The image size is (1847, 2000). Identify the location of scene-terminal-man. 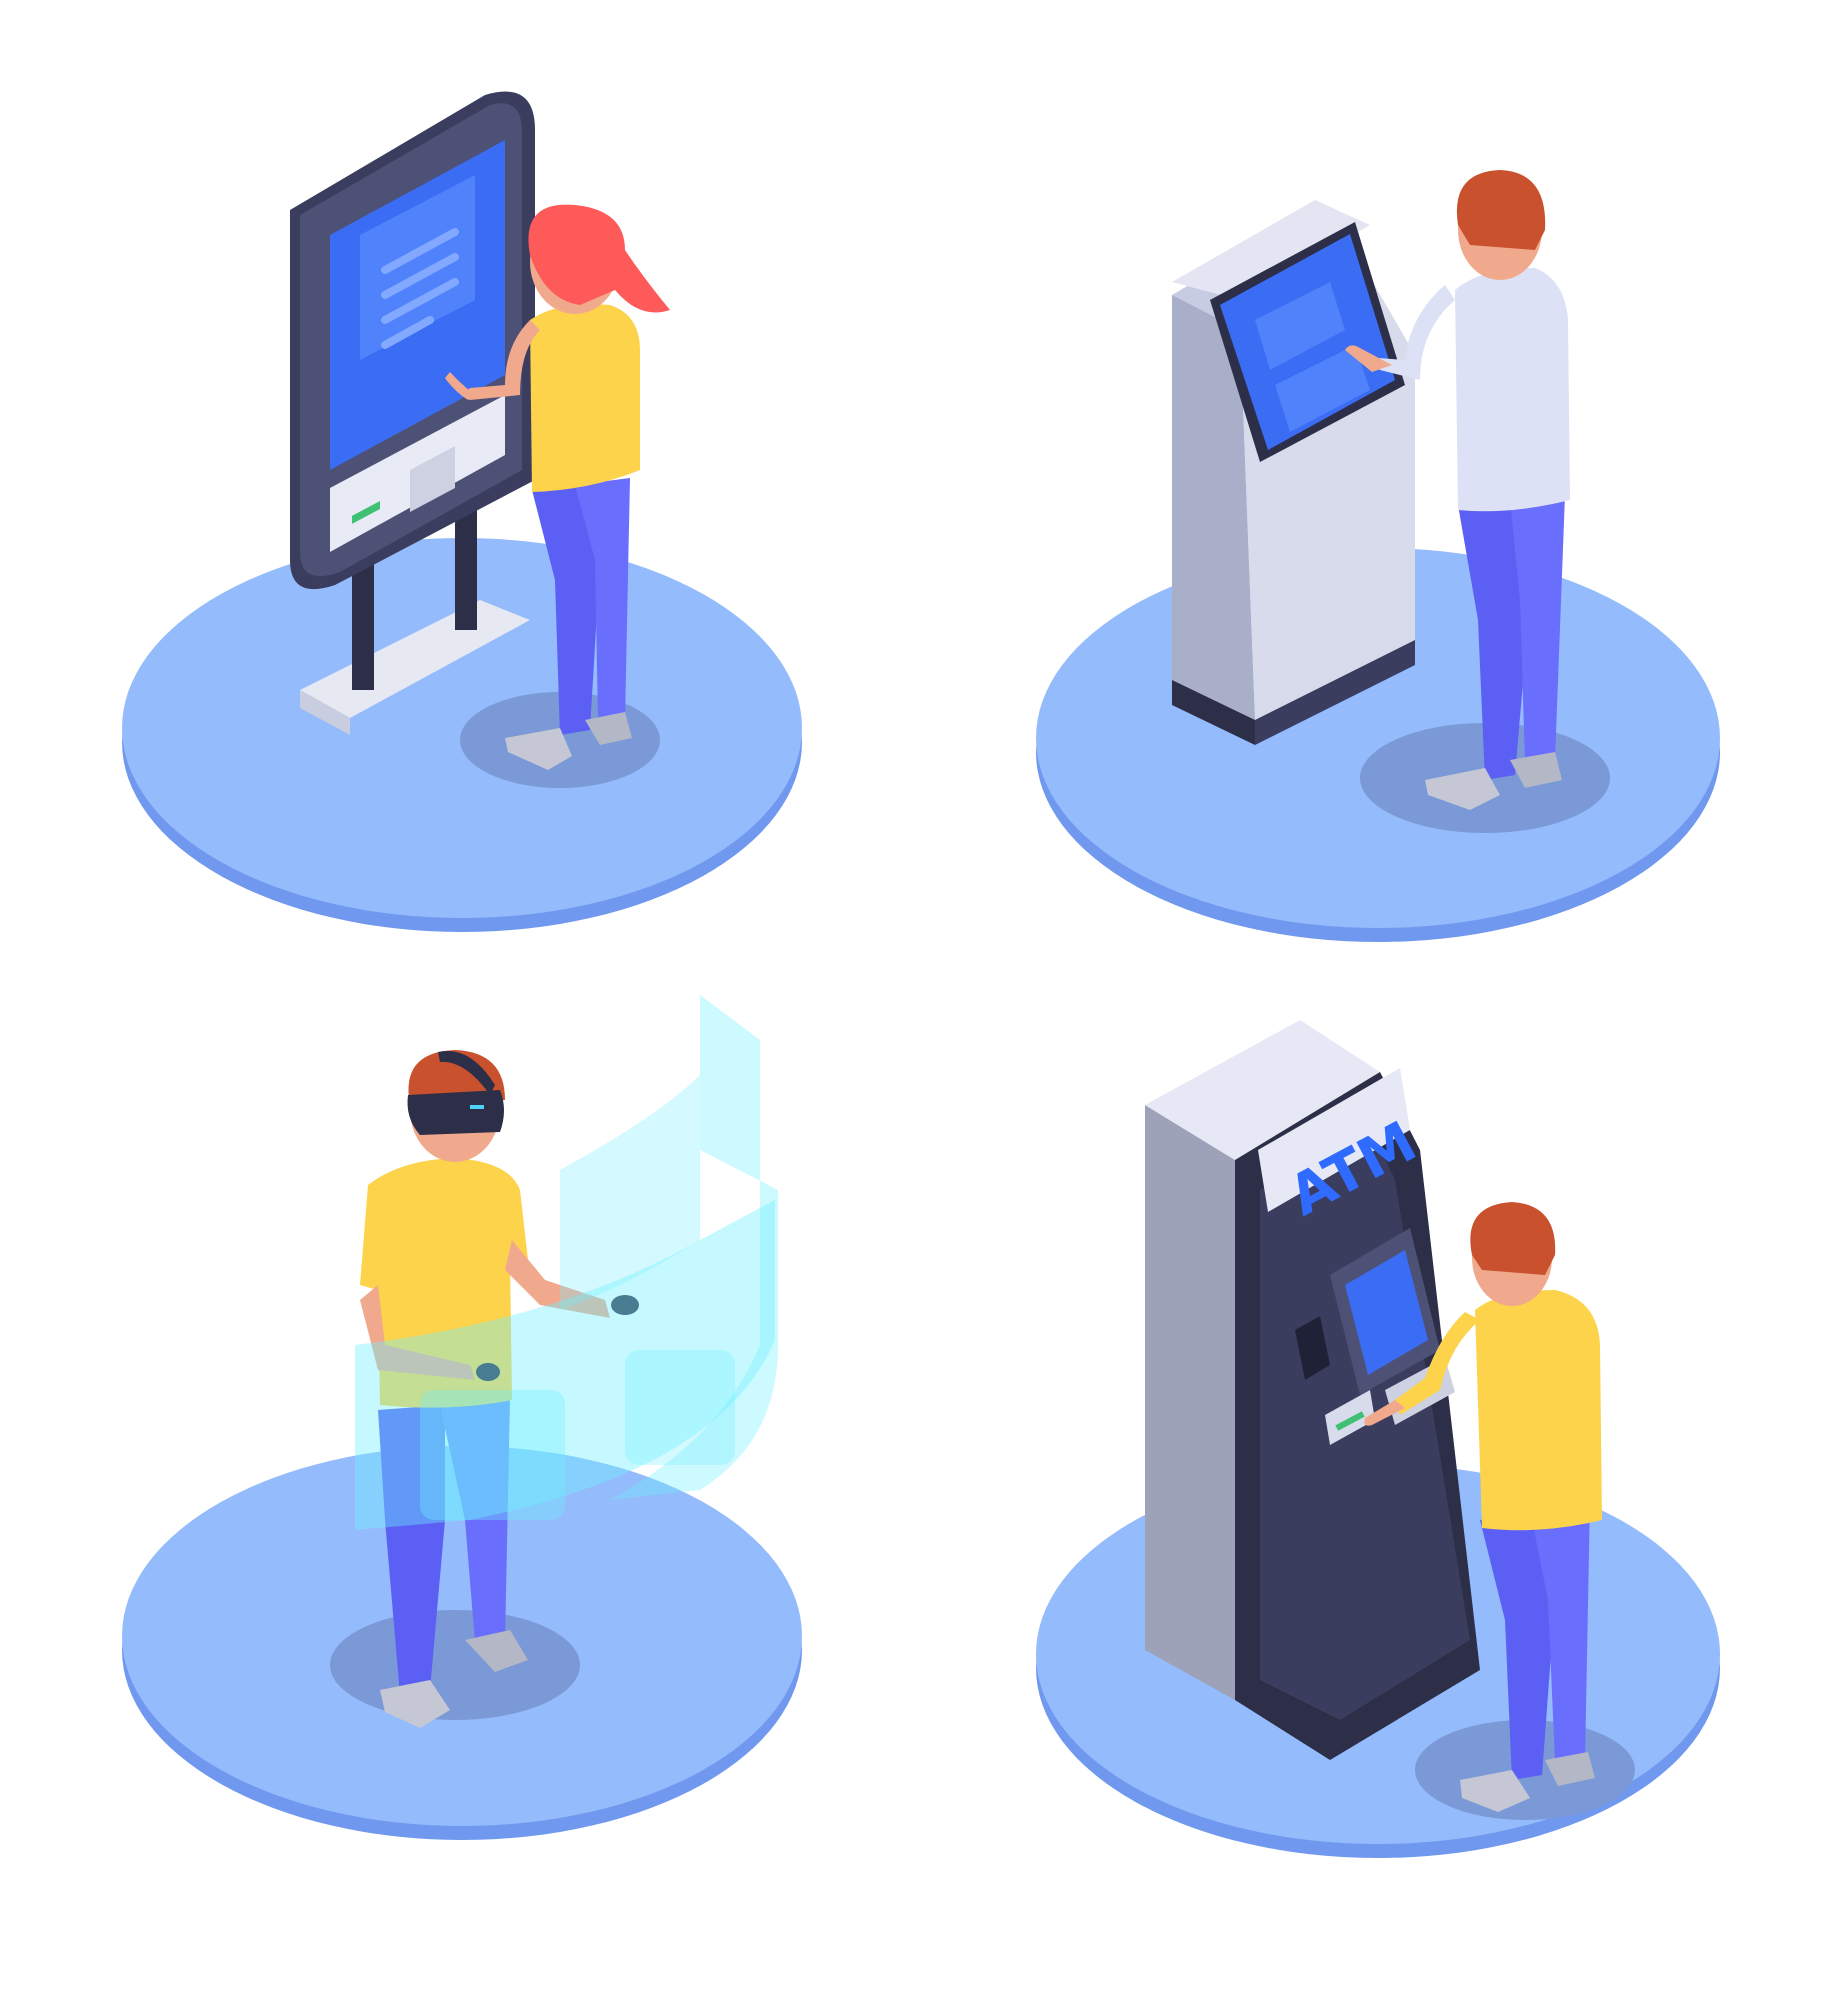
(1378, 556).